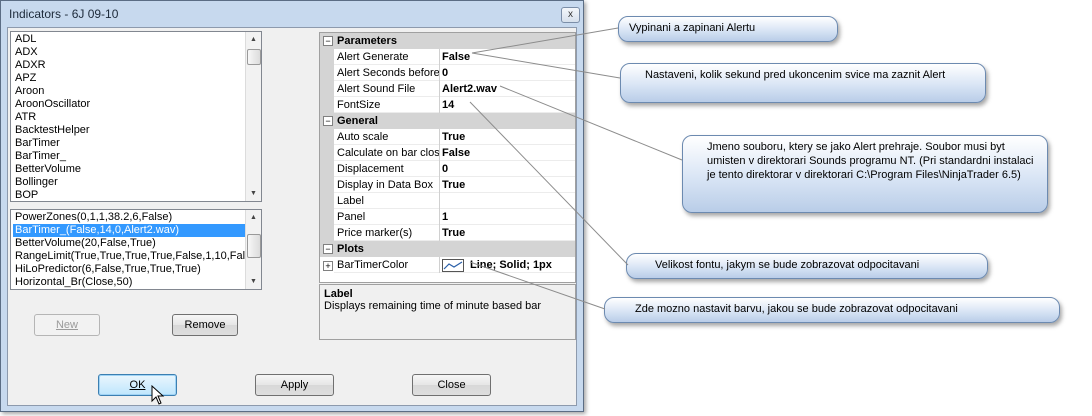 The width and height of the screenshot is (1092, 416). What do you see at coordinates (253, 116) in the screenshot?
I see `available-indicators-scrollbar: ▲ ▼` at bounding box center [253, 116].